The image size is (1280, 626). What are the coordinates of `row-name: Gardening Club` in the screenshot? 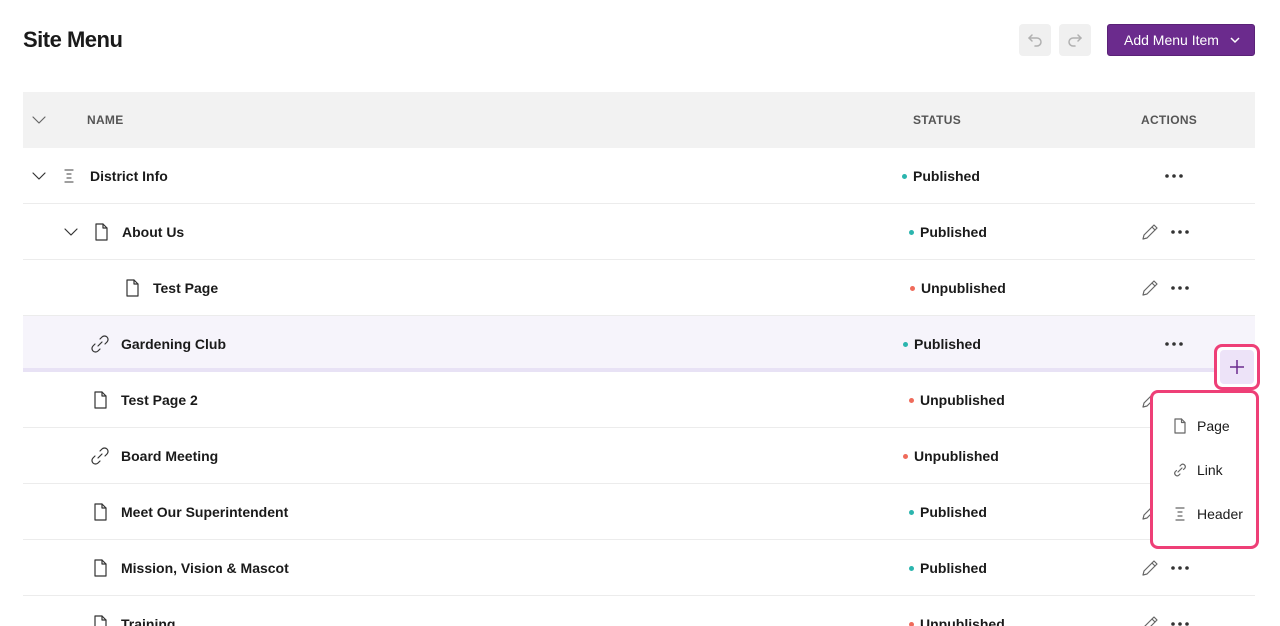 It's located at (173, 344).